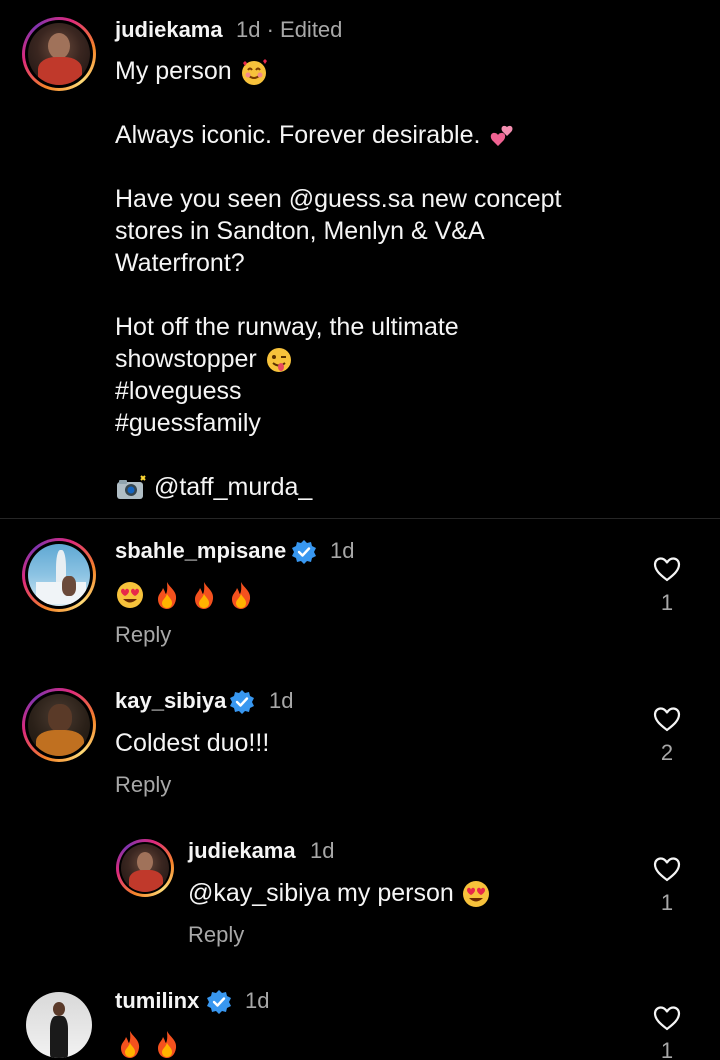 The width and height of the screenshot is (720, 1060). What do you see at coordinates (287, 327) in the screenshot?
I see `caption-line: Hot off the runway, the ultimate` at bounding box center [287, 327].